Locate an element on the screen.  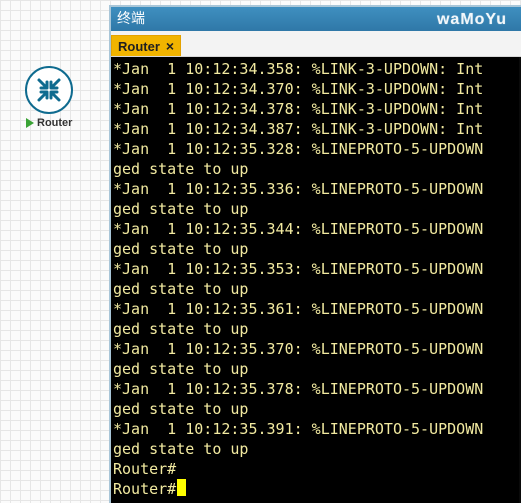
play-icon is located at coordinates (30, 123).